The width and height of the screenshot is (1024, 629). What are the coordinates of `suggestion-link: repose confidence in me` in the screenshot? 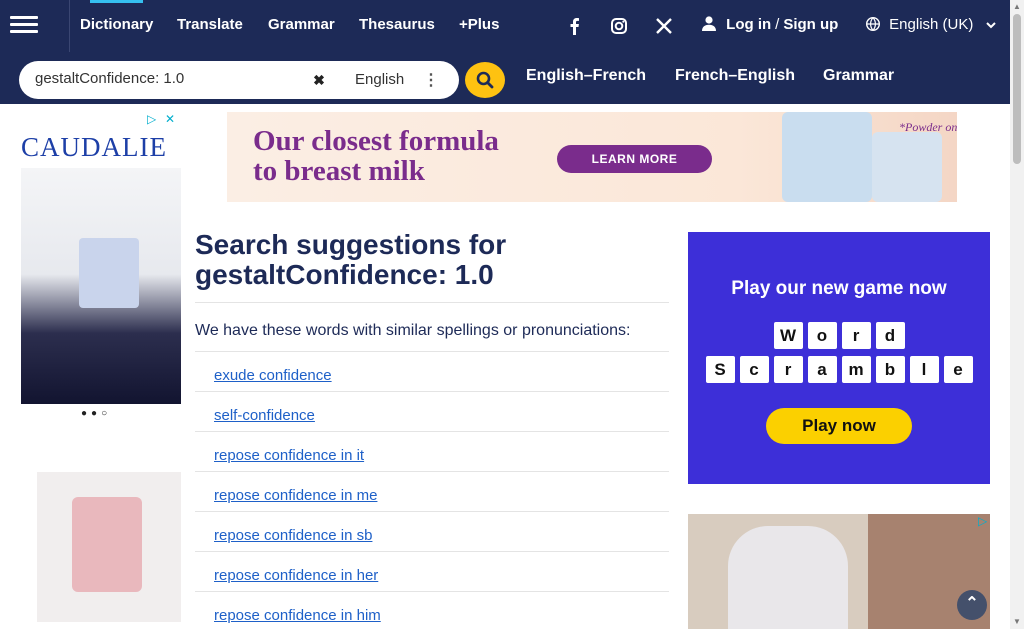 It's located at (295, 495).